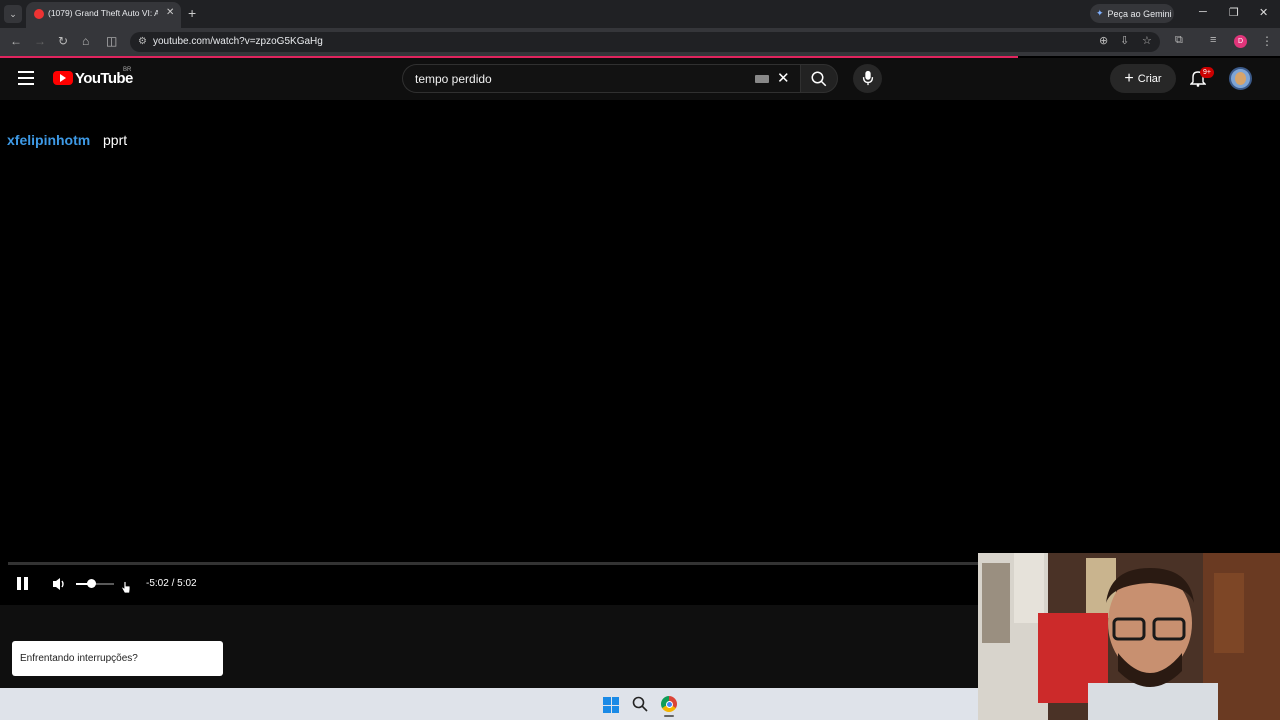  I want to click on new-tab-plus-icon: +, so click(192, 13).